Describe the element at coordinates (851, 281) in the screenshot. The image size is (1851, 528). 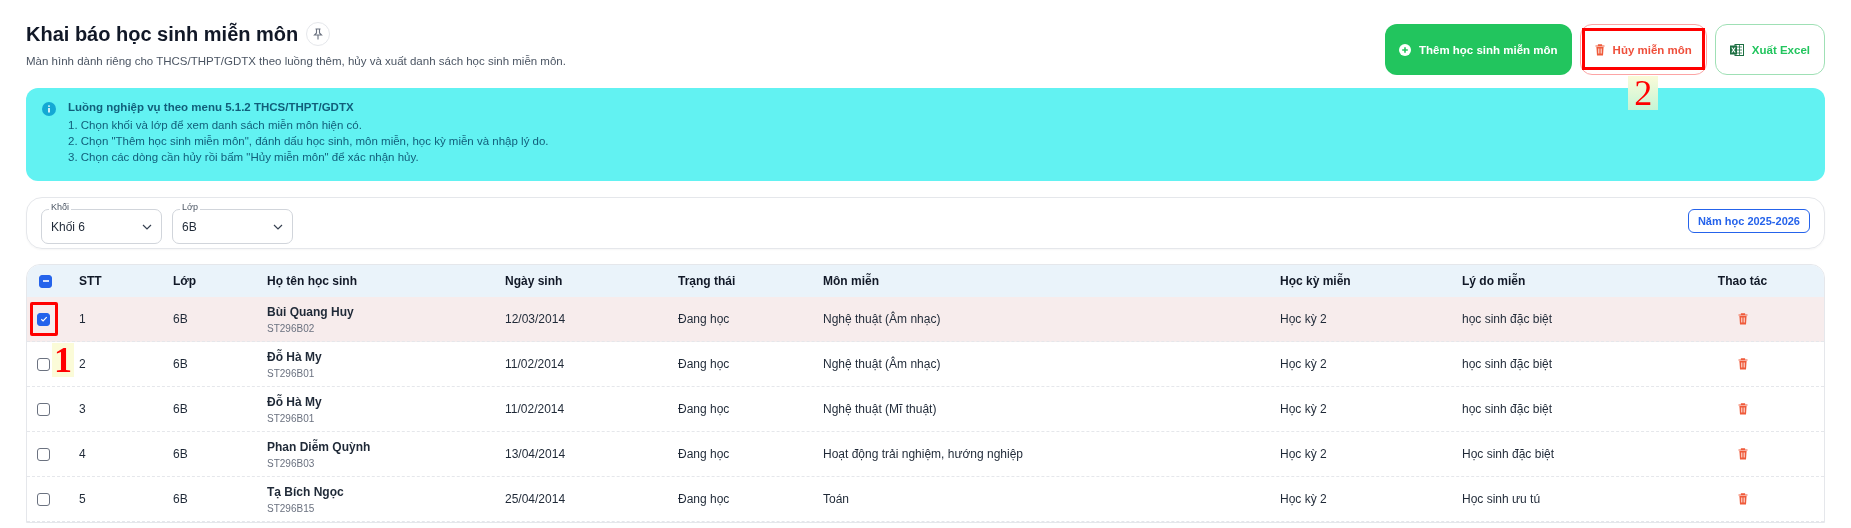
I see `column-header: Môn miễn` at that location.